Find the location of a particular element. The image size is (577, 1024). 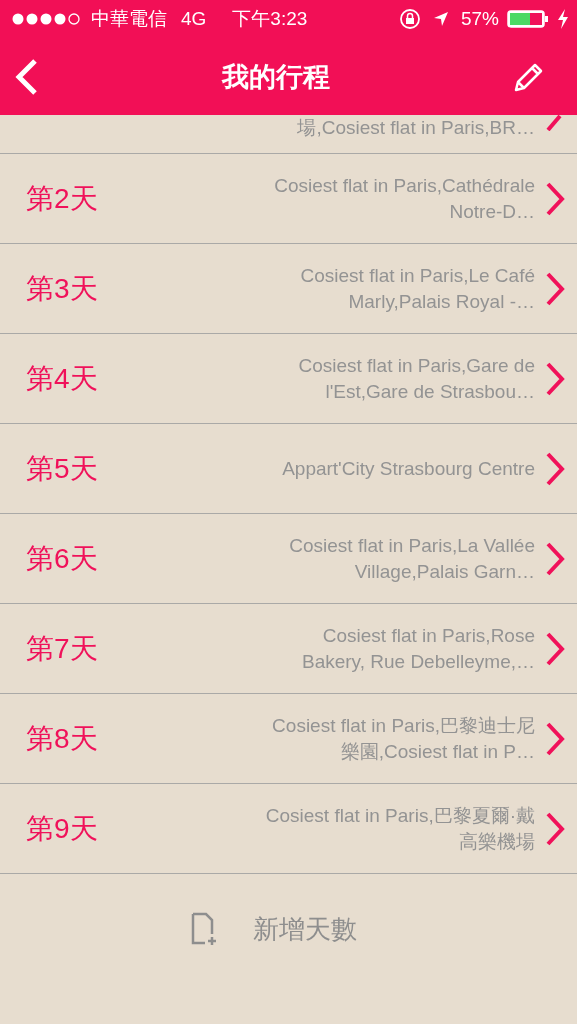

charging-bolt-icon is located at coordinates (563, 19).